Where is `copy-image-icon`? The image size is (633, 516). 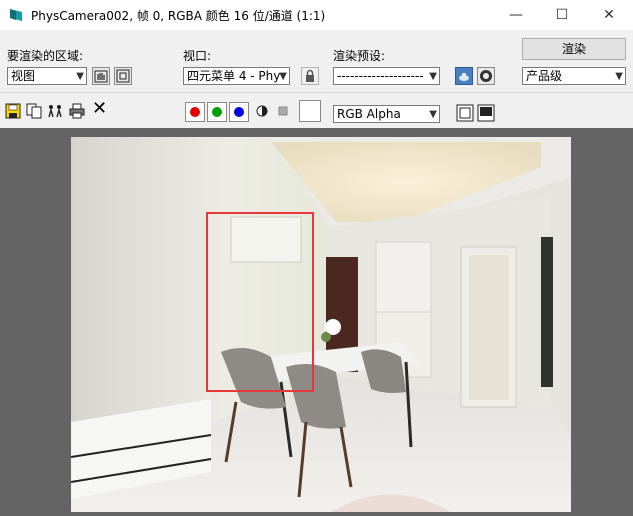 copy-image-icon is located at coordinates (34, 111).